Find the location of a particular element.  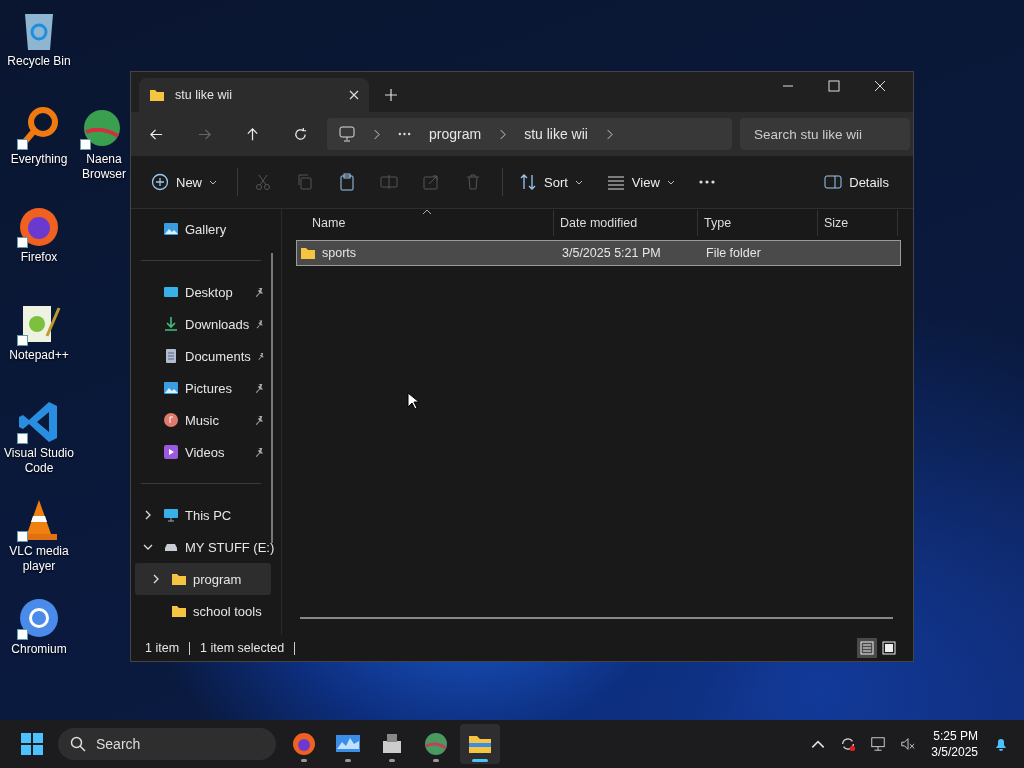

chevron-down-icon is located at coordinates (148, 547).